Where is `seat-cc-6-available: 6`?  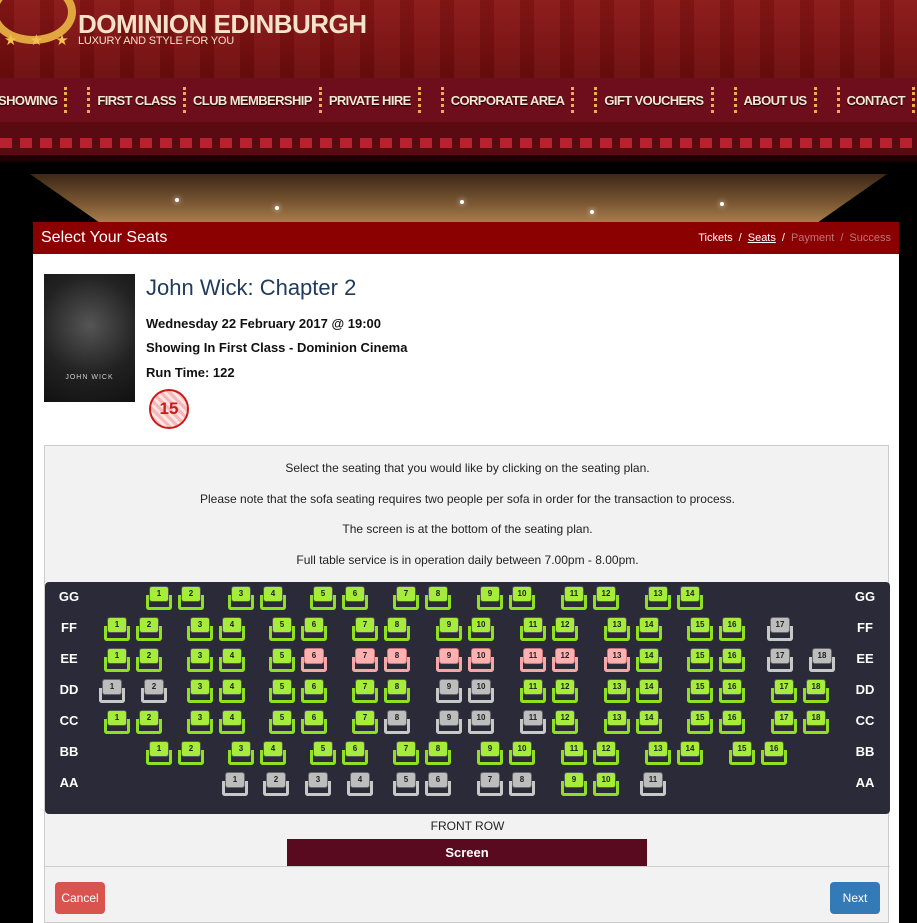 seat-cc-6-available: 6 is located at coordinates (314, 722).